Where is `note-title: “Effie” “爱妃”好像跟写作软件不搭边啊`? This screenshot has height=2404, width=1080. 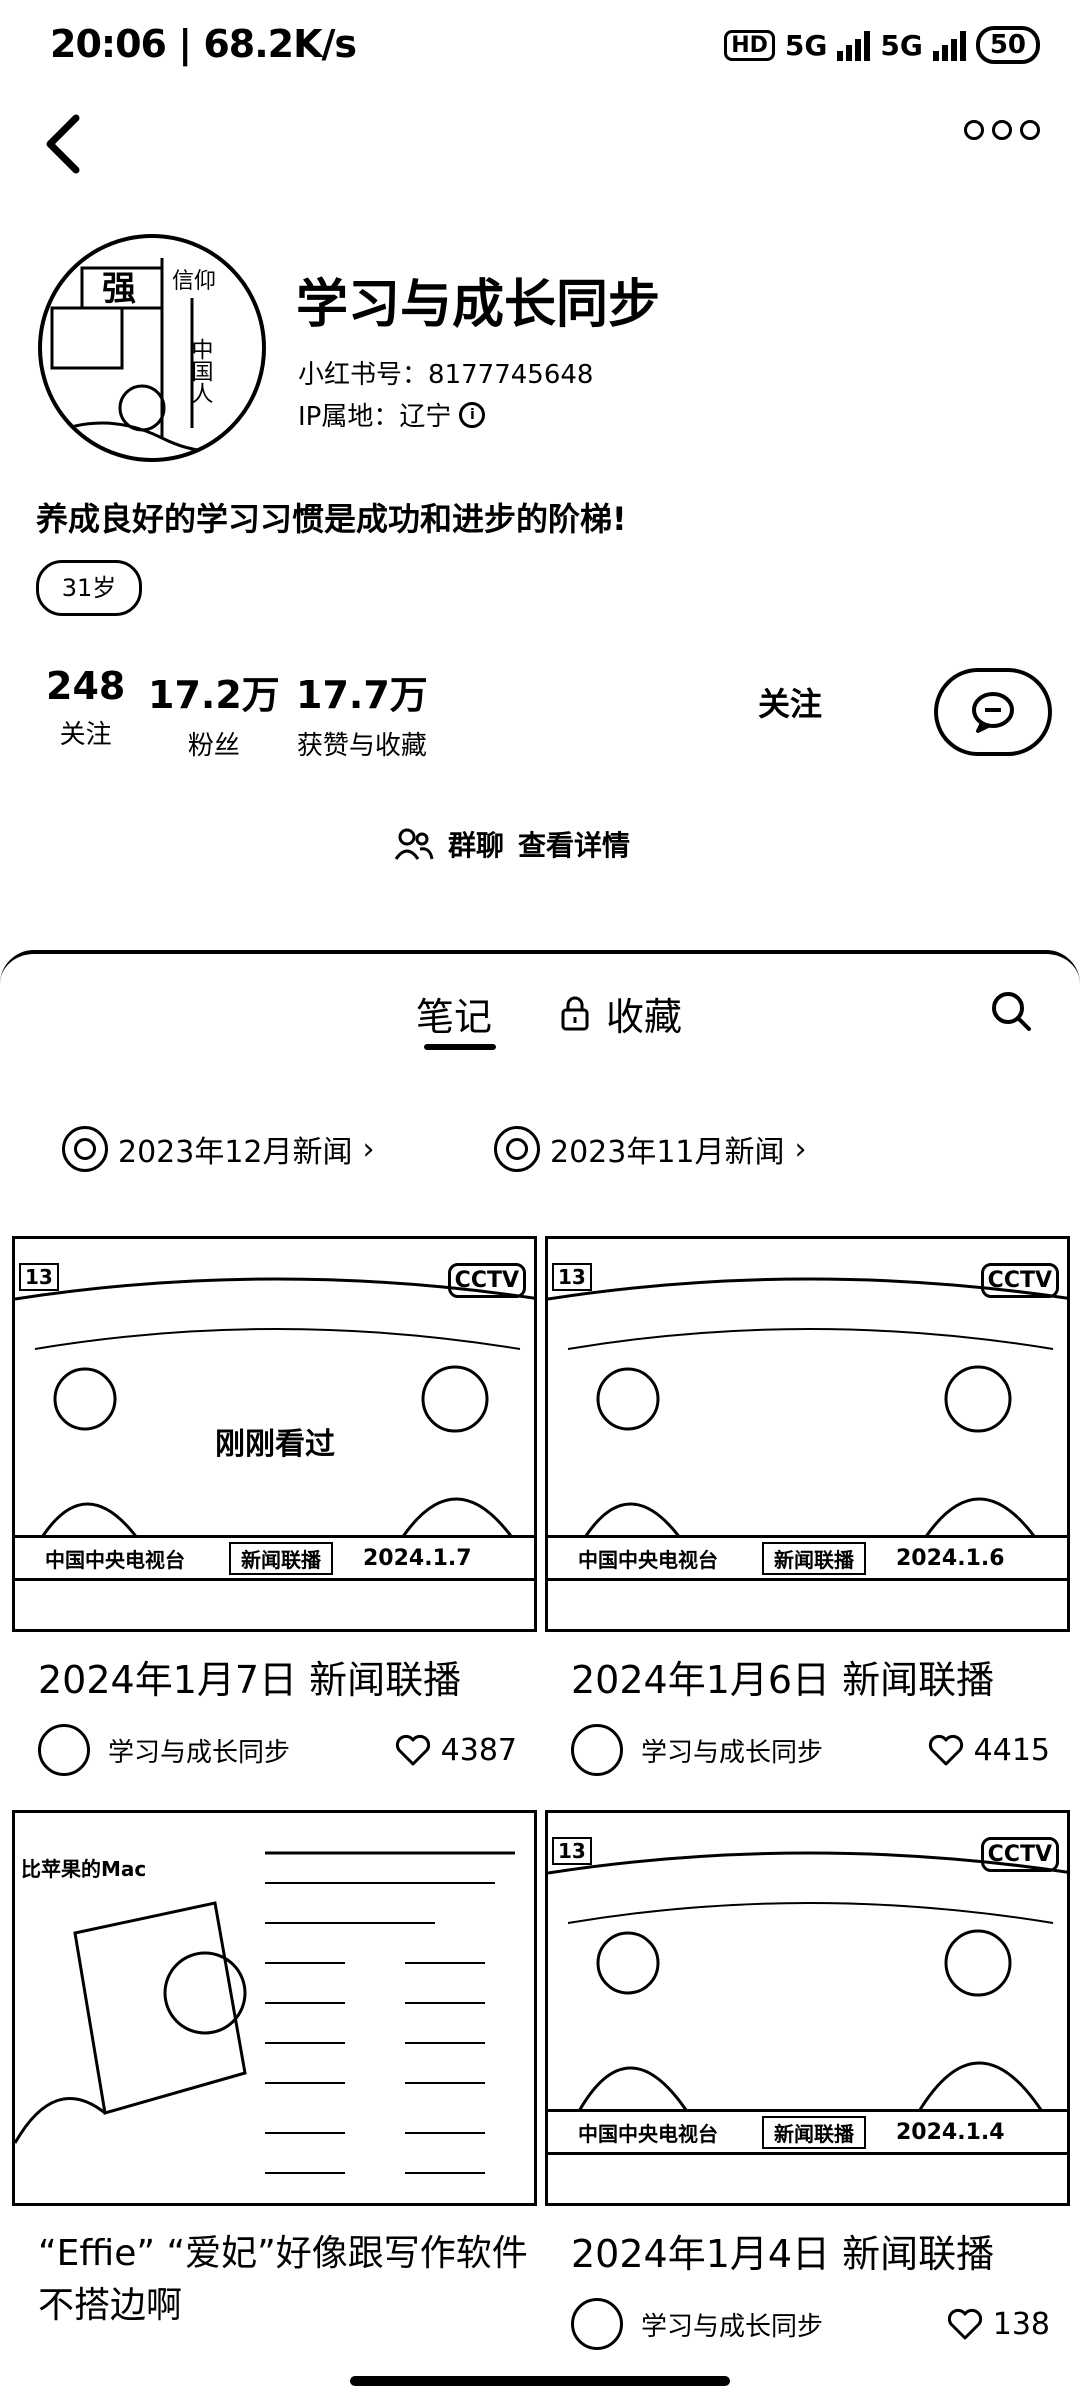
note-title: “Effie” “爱妃”好像跟写作软件不搭边啊 is located at coordinates (283, 2279).